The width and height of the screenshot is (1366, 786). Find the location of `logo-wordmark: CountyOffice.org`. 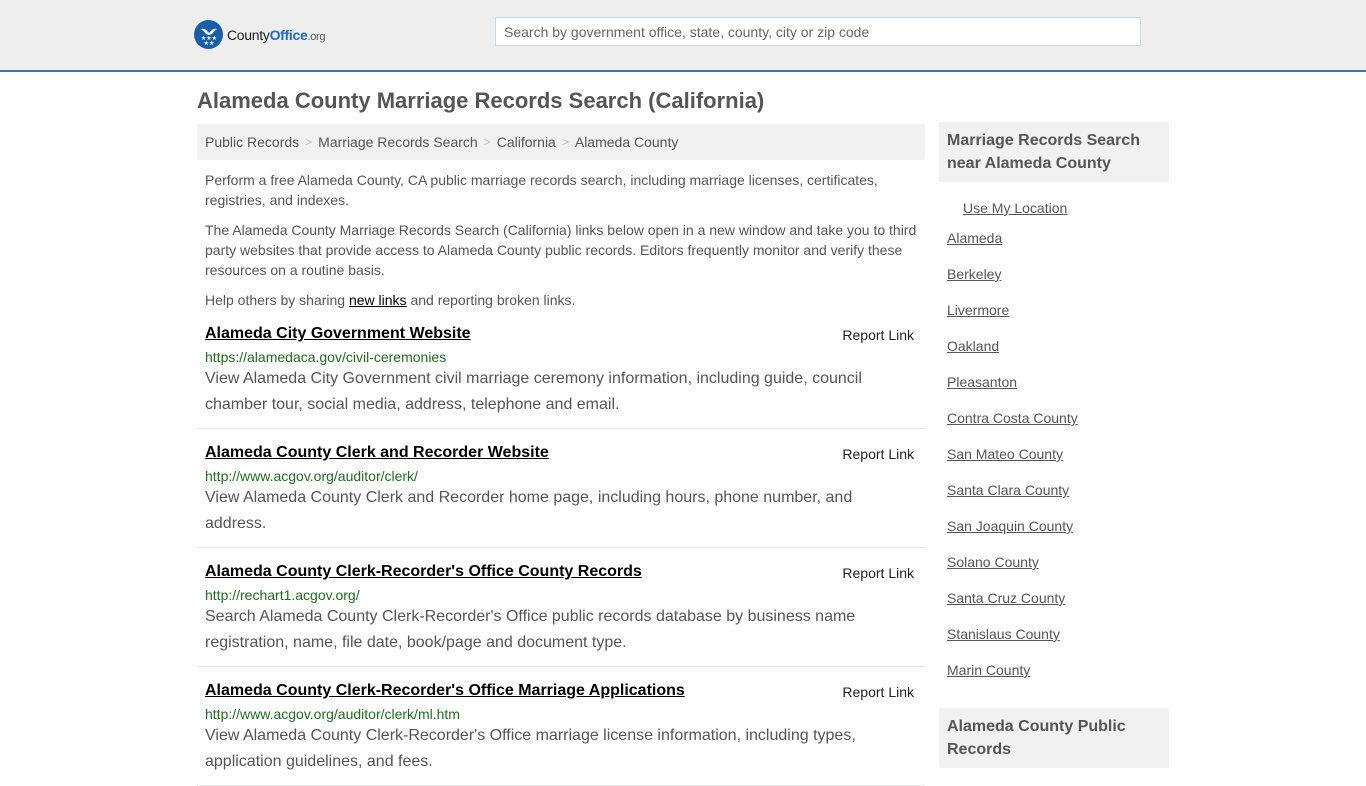

logo-wordmark: CountyOffice.org is located at coordinates (276, 34).